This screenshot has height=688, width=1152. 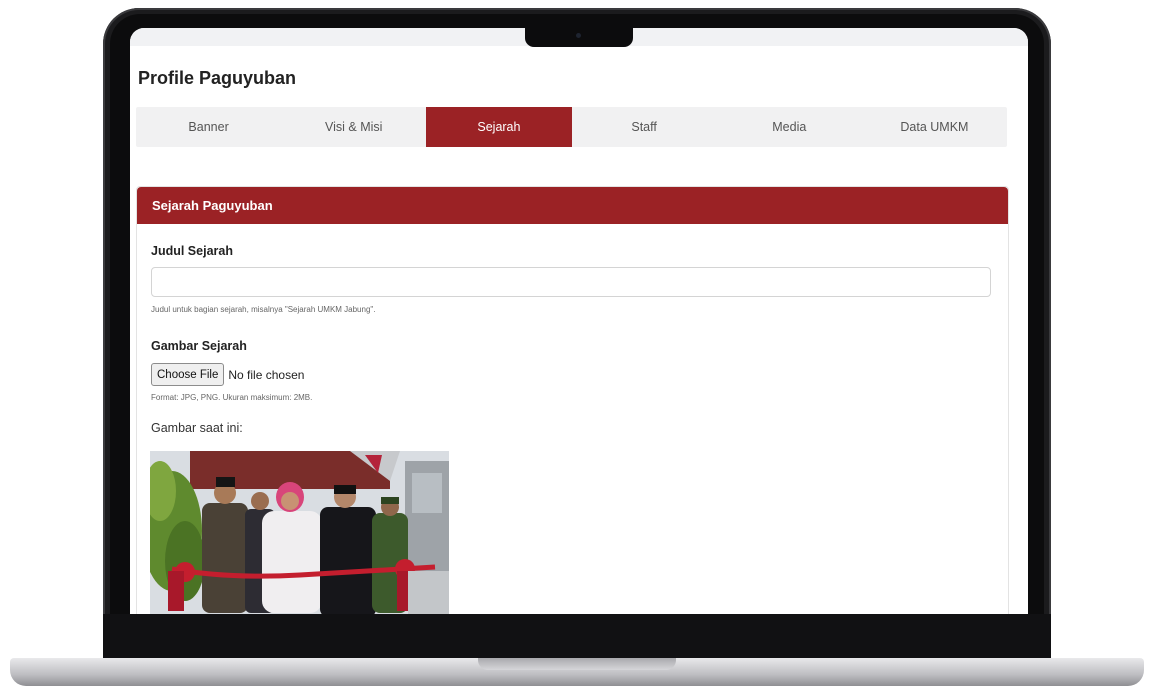 I want to click on ribbon-cutting-photo, so click(x=299, y=532).